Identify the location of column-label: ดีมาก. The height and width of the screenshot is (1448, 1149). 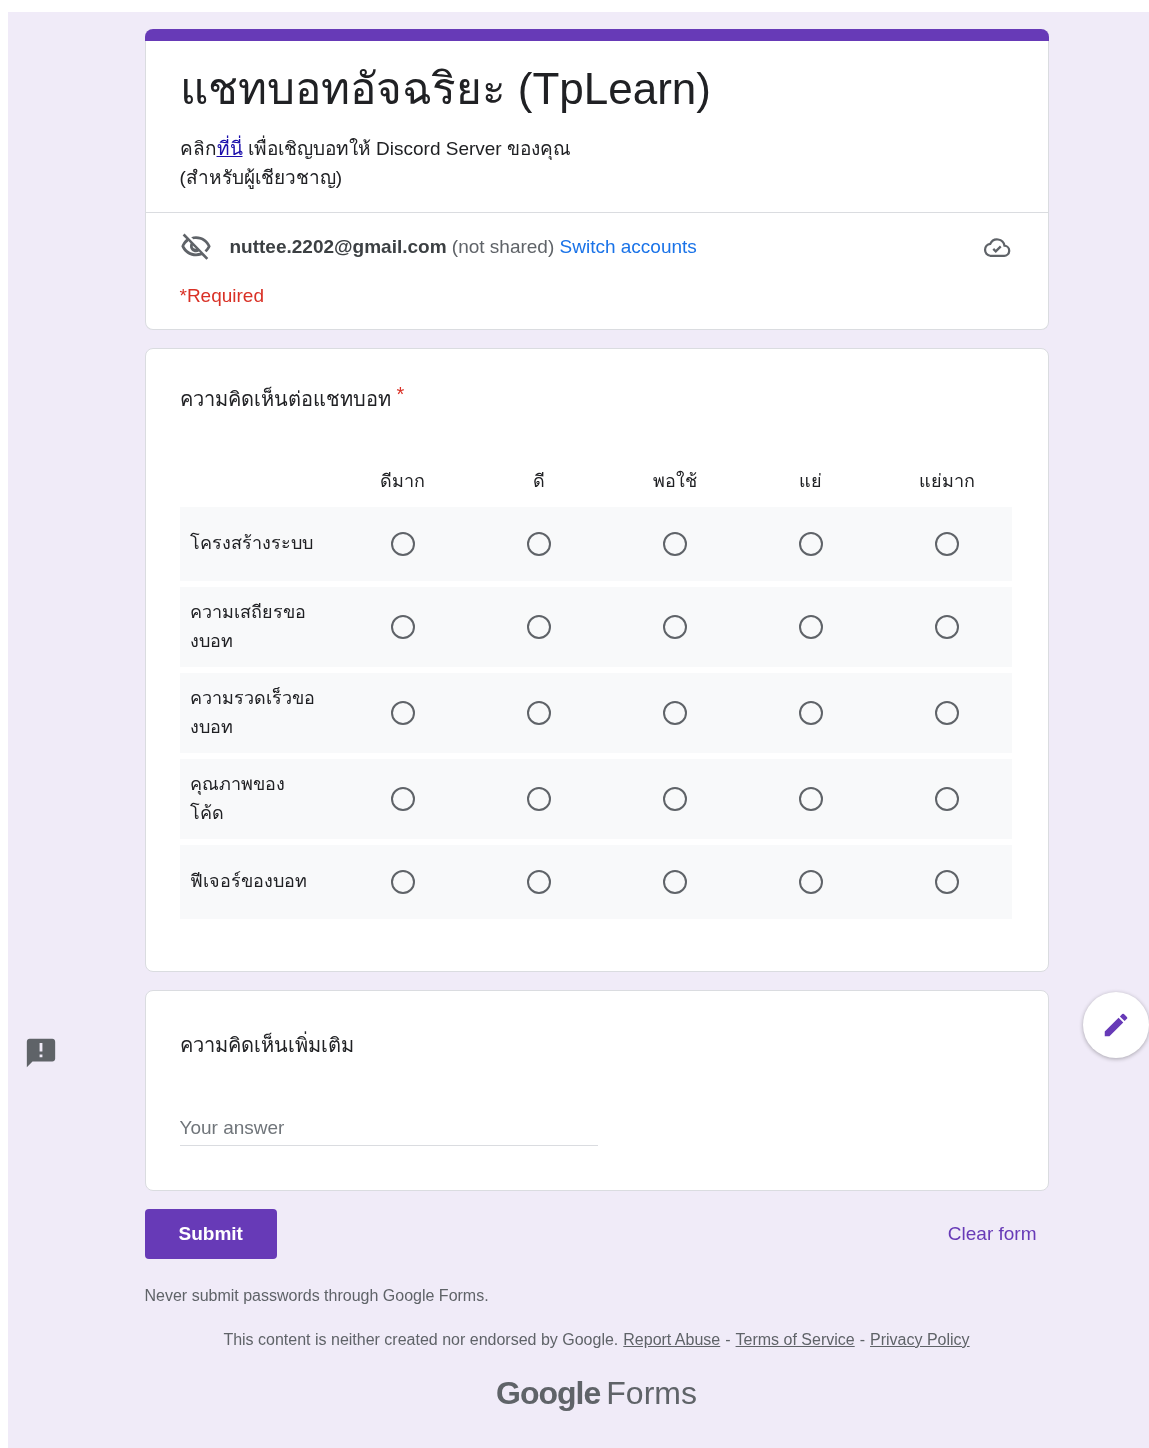
(402, 482).